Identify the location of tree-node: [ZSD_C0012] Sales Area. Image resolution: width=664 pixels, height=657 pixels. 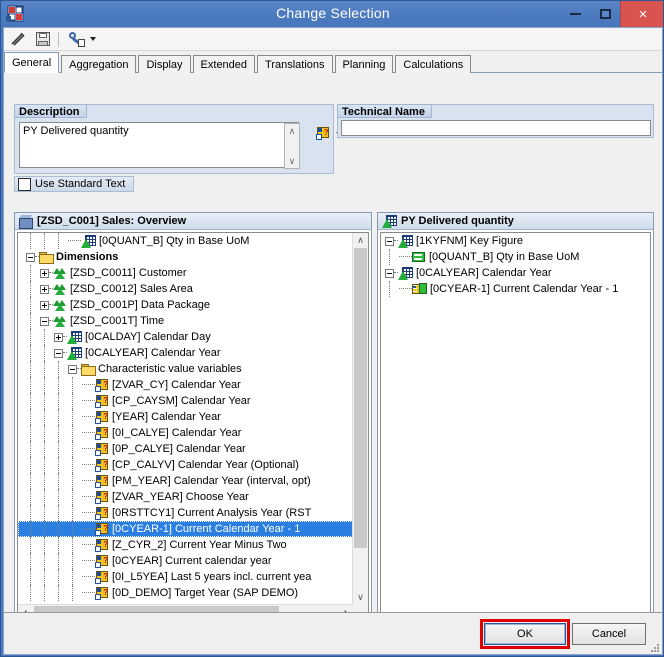
(185, 289).